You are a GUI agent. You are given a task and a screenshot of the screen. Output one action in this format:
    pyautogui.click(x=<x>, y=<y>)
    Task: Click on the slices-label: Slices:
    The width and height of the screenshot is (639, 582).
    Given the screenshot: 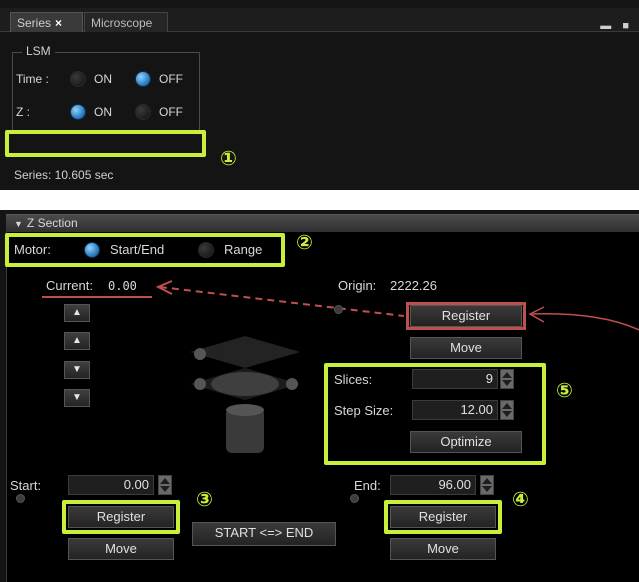 What is the action you would take?
    pyautogui.click(x=353, y=379)
    